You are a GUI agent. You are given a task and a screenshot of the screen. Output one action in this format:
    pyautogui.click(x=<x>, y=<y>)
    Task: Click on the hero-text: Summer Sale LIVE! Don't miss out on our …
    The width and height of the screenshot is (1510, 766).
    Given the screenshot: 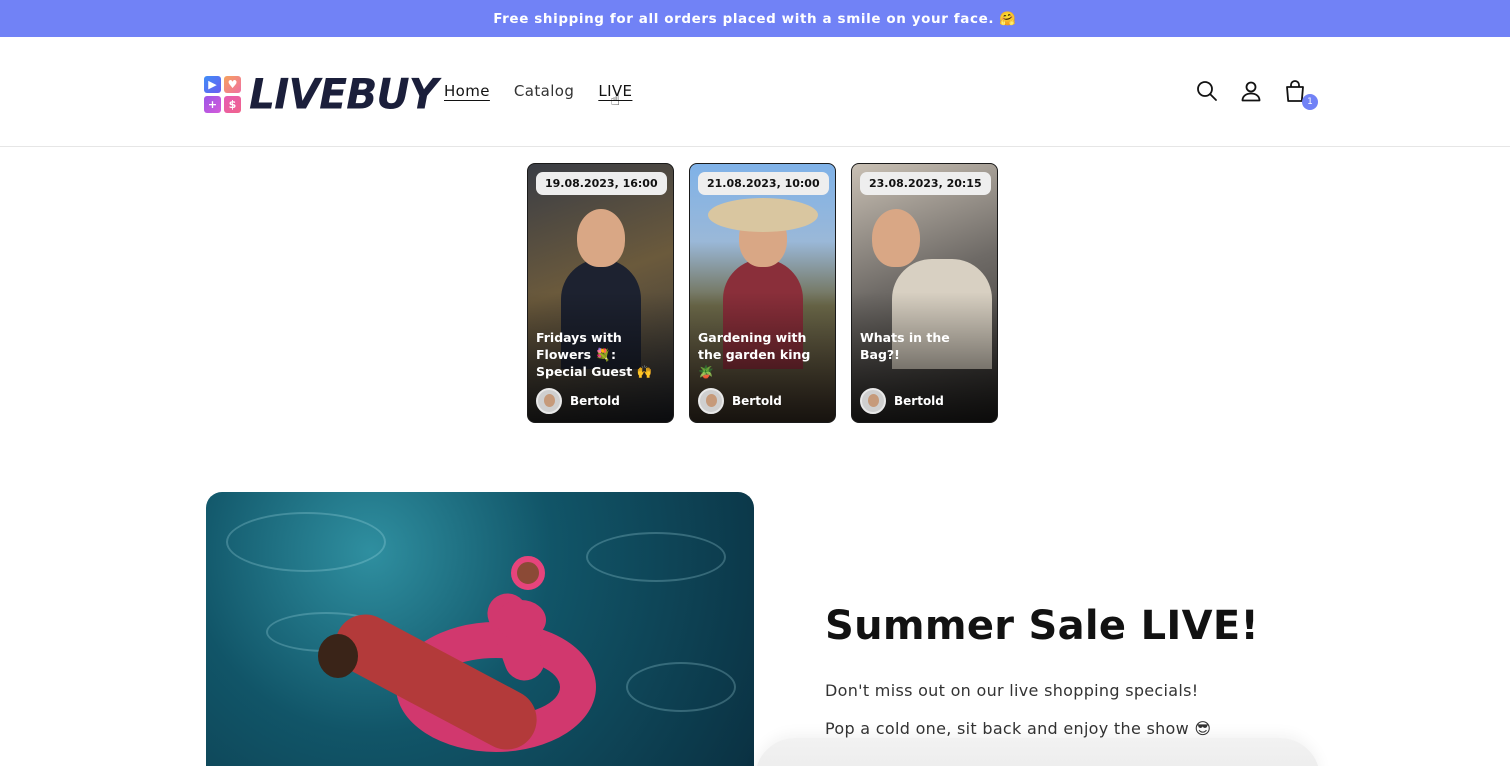 What is the action you would take?
    pyautogui.click(x=1042, y=670)
    